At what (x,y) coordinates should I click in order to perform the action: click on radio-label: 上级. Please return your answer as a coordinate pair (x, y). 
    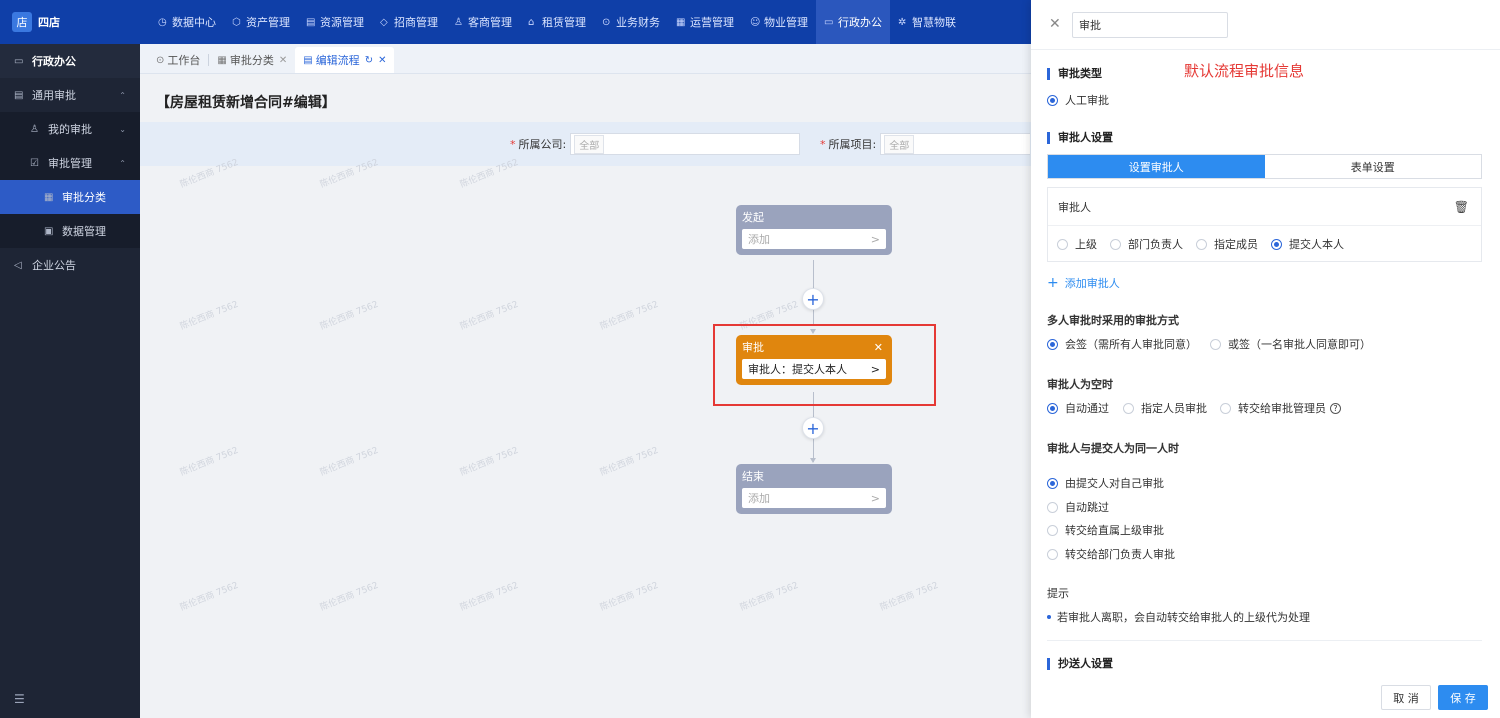
    Looking at the image, I should click on (1086, 244).